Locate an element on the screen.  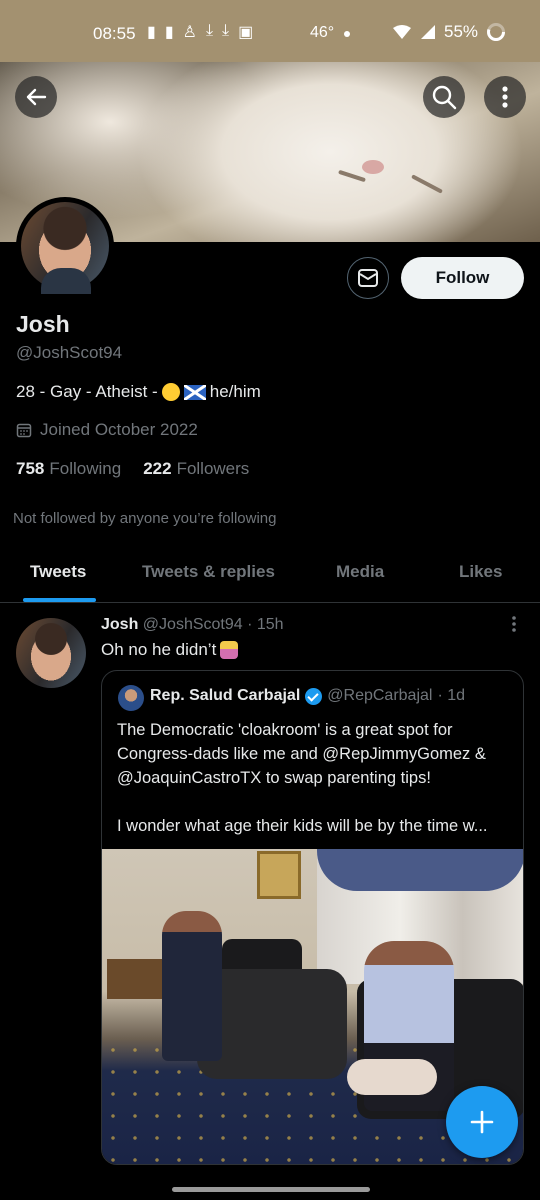
follow-stats: 758 Following 222 Followers is located at coordinates (132, 469).